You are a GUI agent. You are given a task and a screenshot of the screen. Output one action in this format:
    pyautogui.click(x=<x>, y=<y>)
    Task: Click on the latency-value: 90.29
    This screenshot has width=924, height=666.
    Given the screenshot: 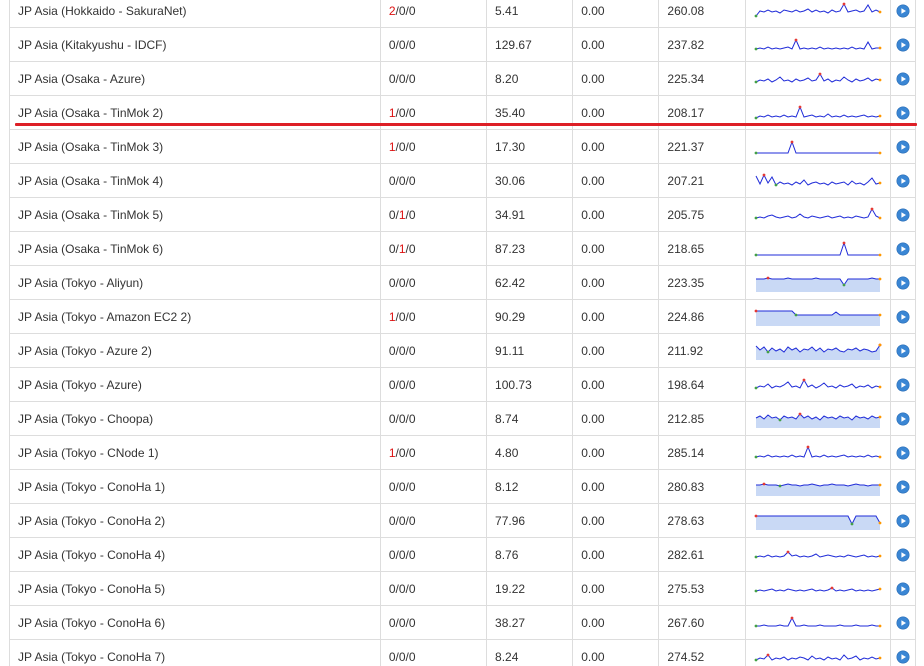 What is the action you would take?
    pyautogui.click(x=530, y=316)
    